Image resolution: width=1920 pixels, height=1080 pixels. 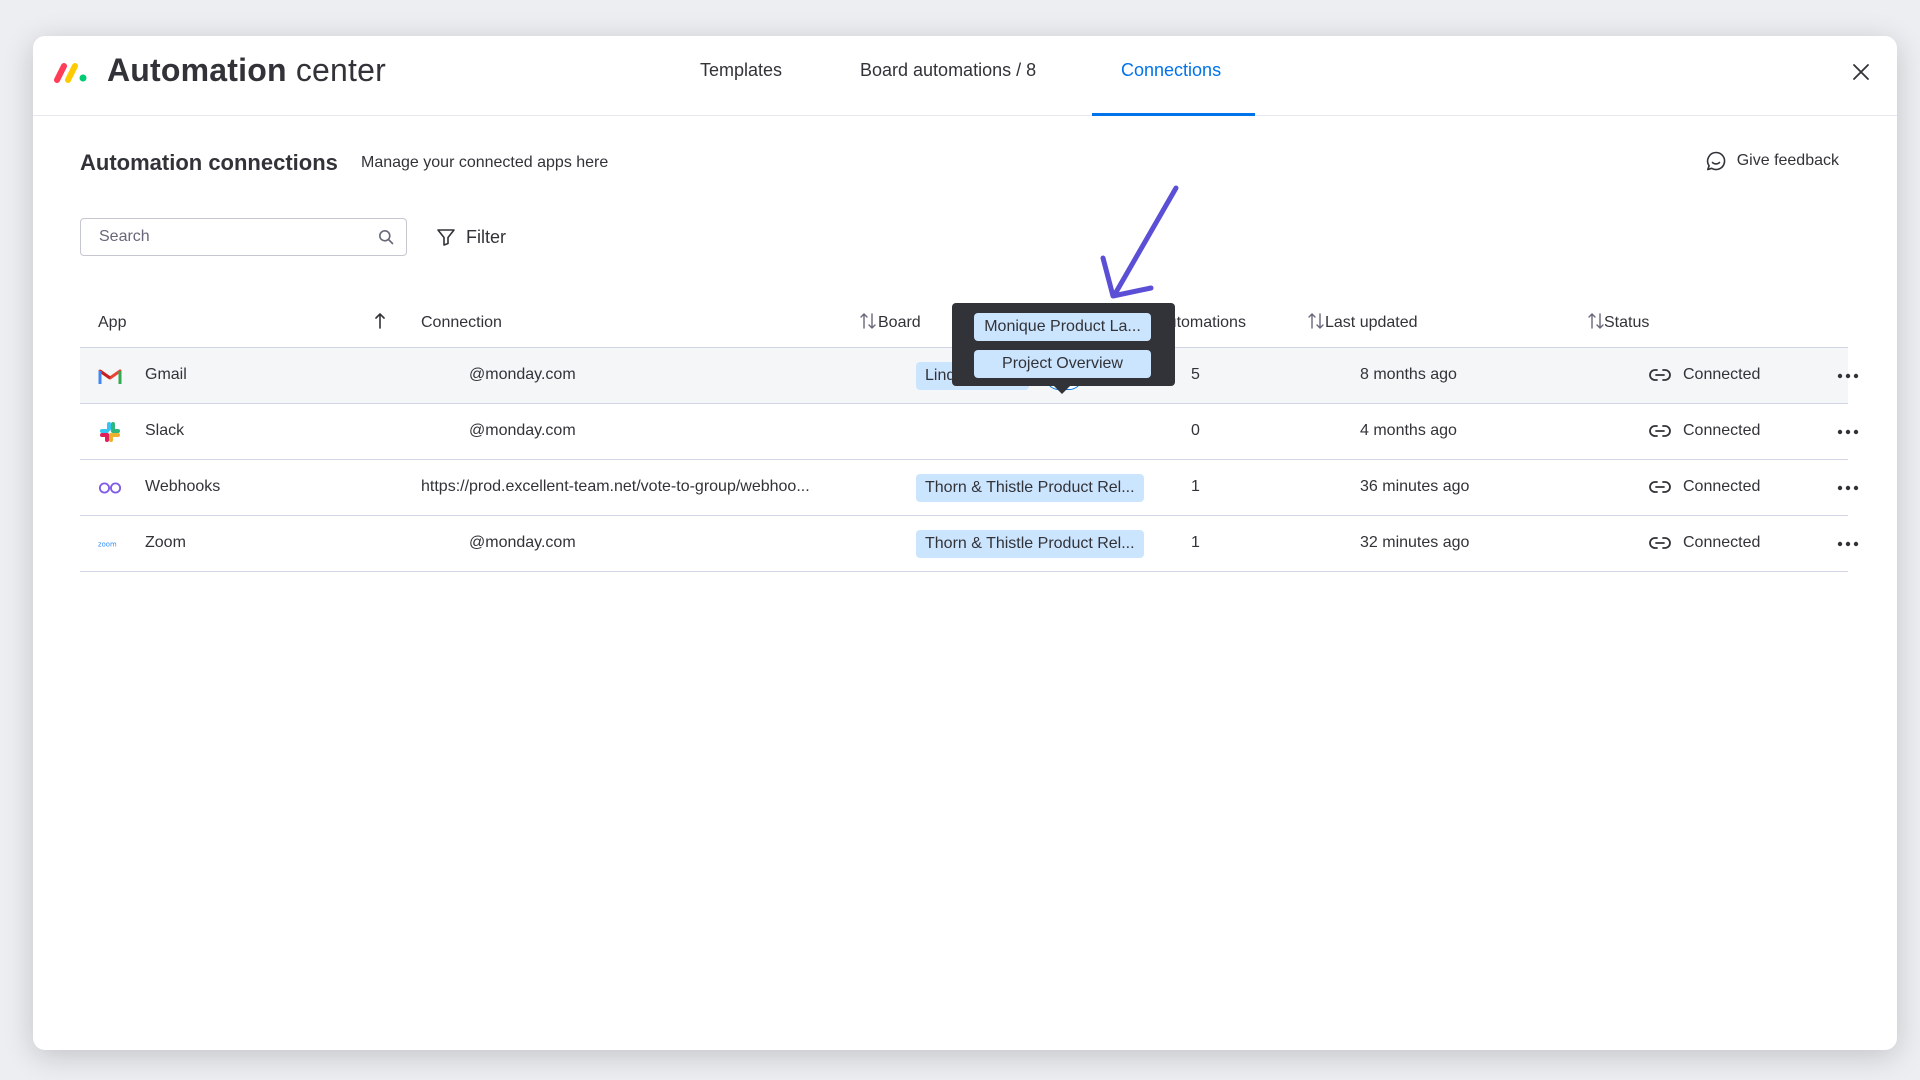 What do you see at coordinates (1415, 486) in the screenshot?
I see `last-updated: 36 minutes ago` at bounding box center [1415, 486].